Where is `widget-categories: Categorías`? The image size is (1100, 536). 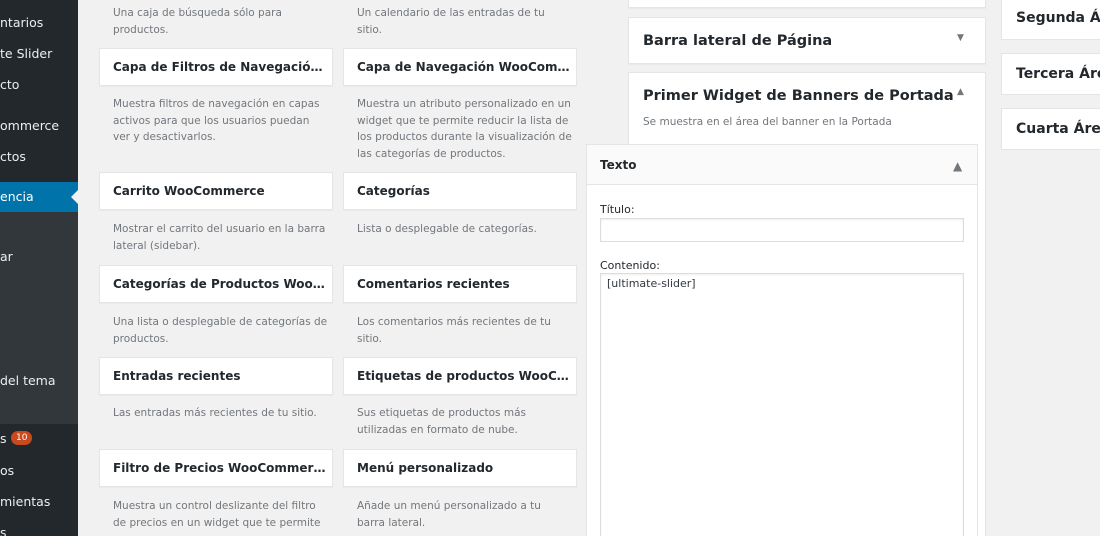
widget-categories: Categorías is located at coordinates (460, 191).